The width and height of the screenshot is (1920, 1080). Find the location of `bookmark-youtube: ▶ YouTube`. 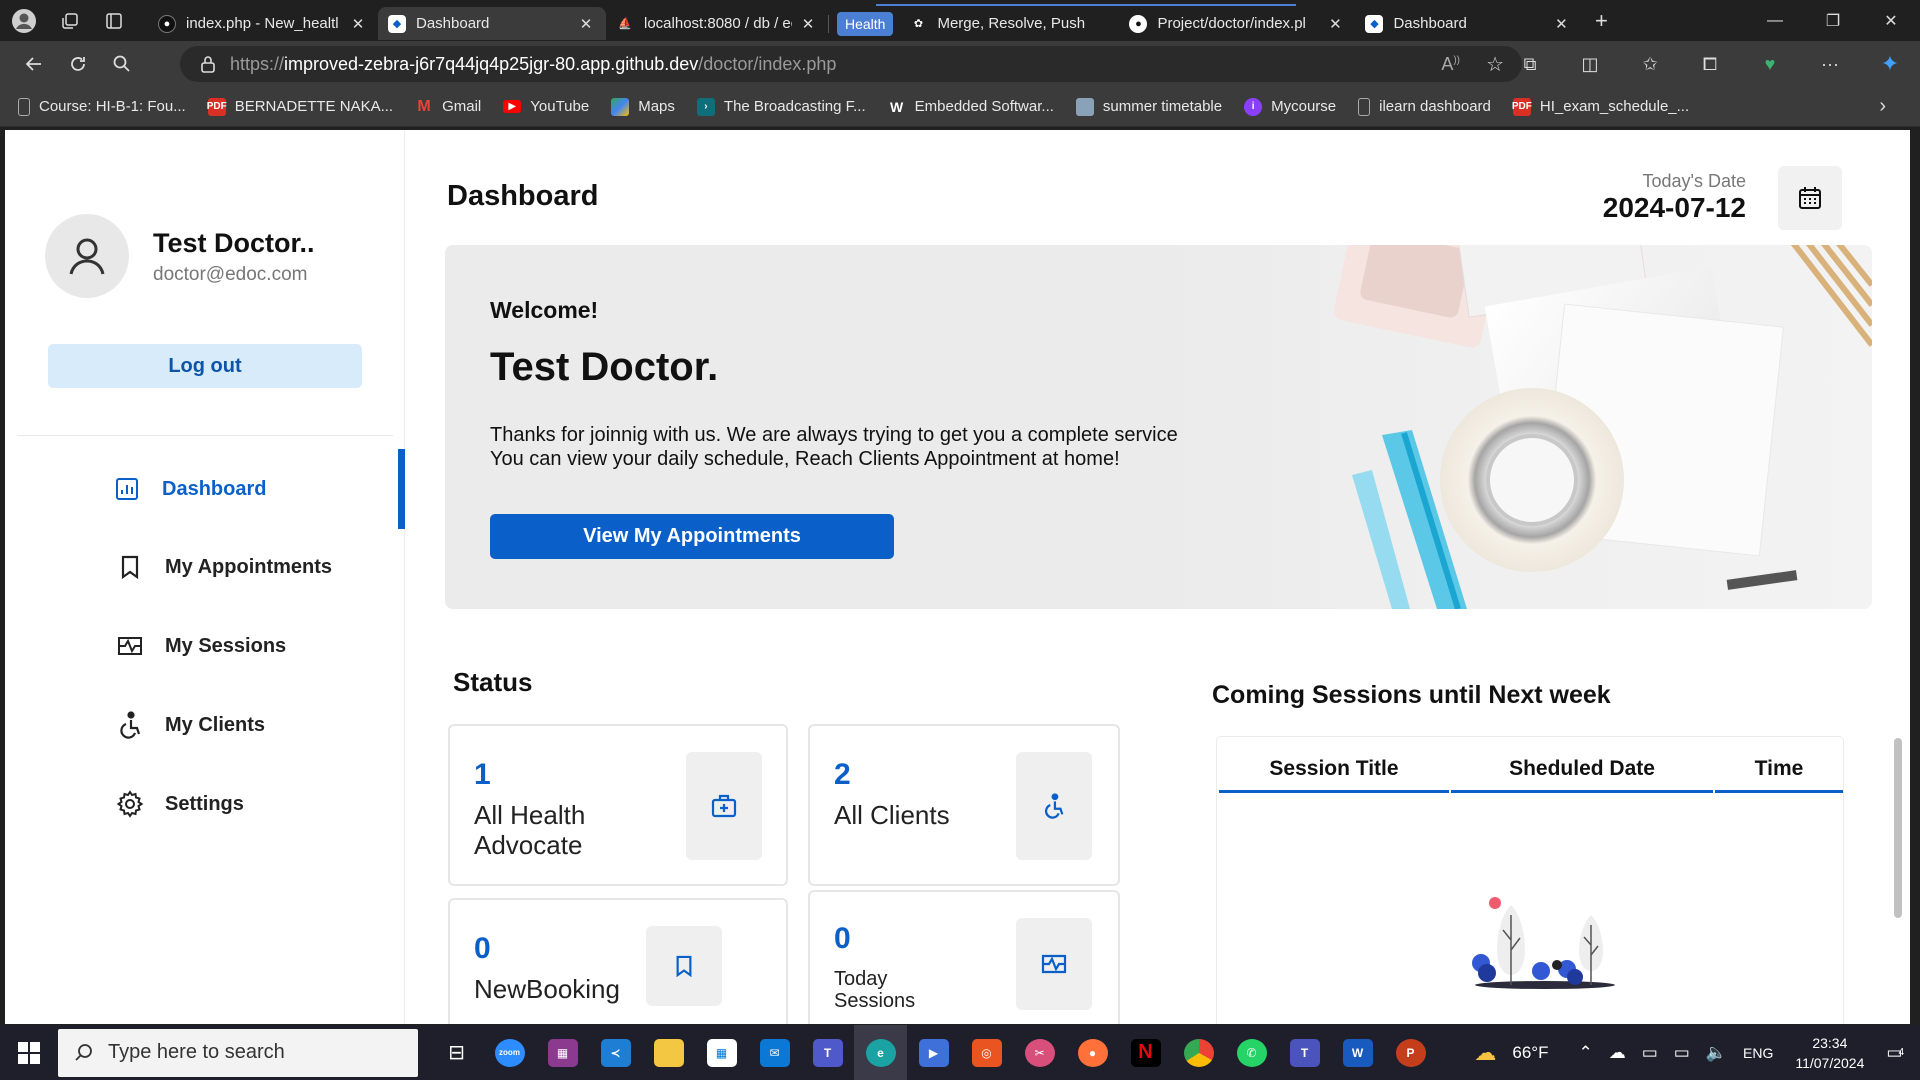

bookmark-youtube: ▶ YouTube is located at coordinates (546, 106).